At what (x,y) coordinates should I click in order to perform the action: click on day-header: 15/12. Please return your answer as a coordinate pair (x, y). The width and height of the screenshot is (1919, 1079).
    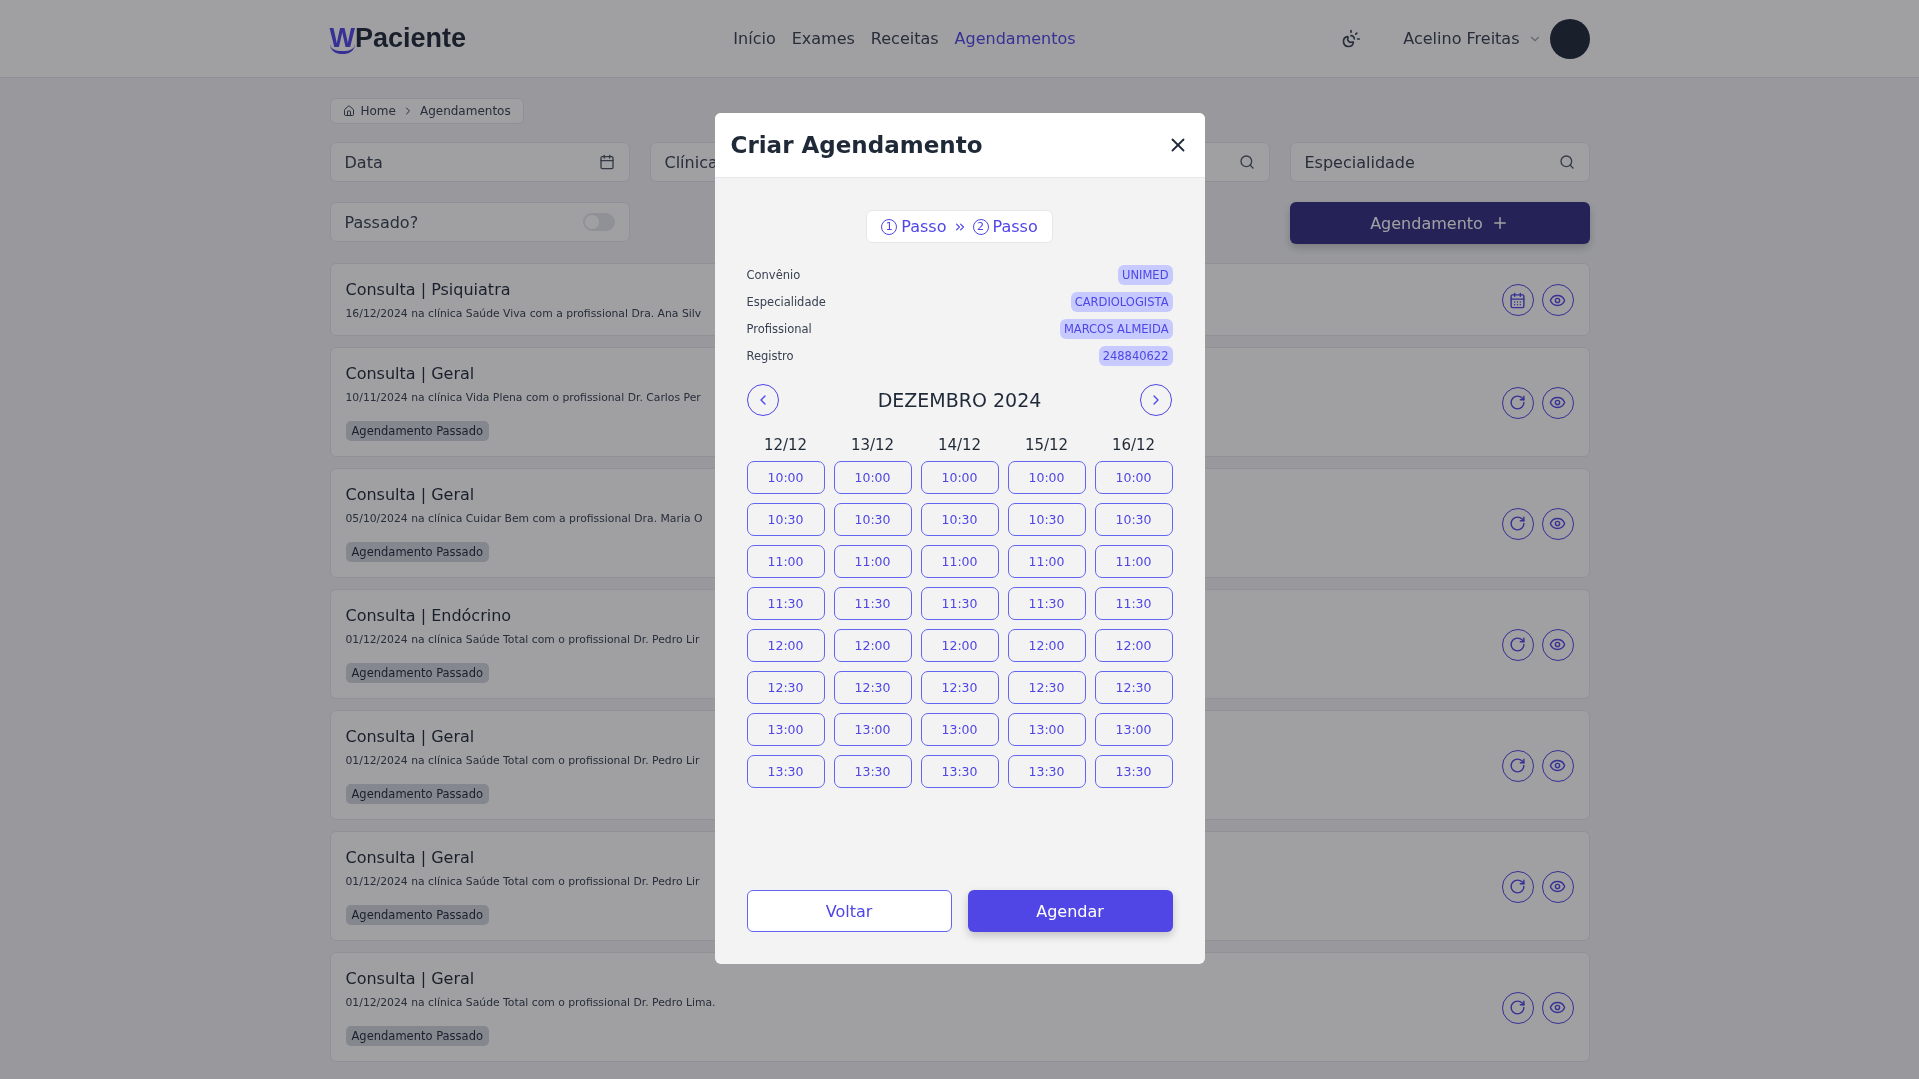
    Looking at the image, I should click on (1046, 445).